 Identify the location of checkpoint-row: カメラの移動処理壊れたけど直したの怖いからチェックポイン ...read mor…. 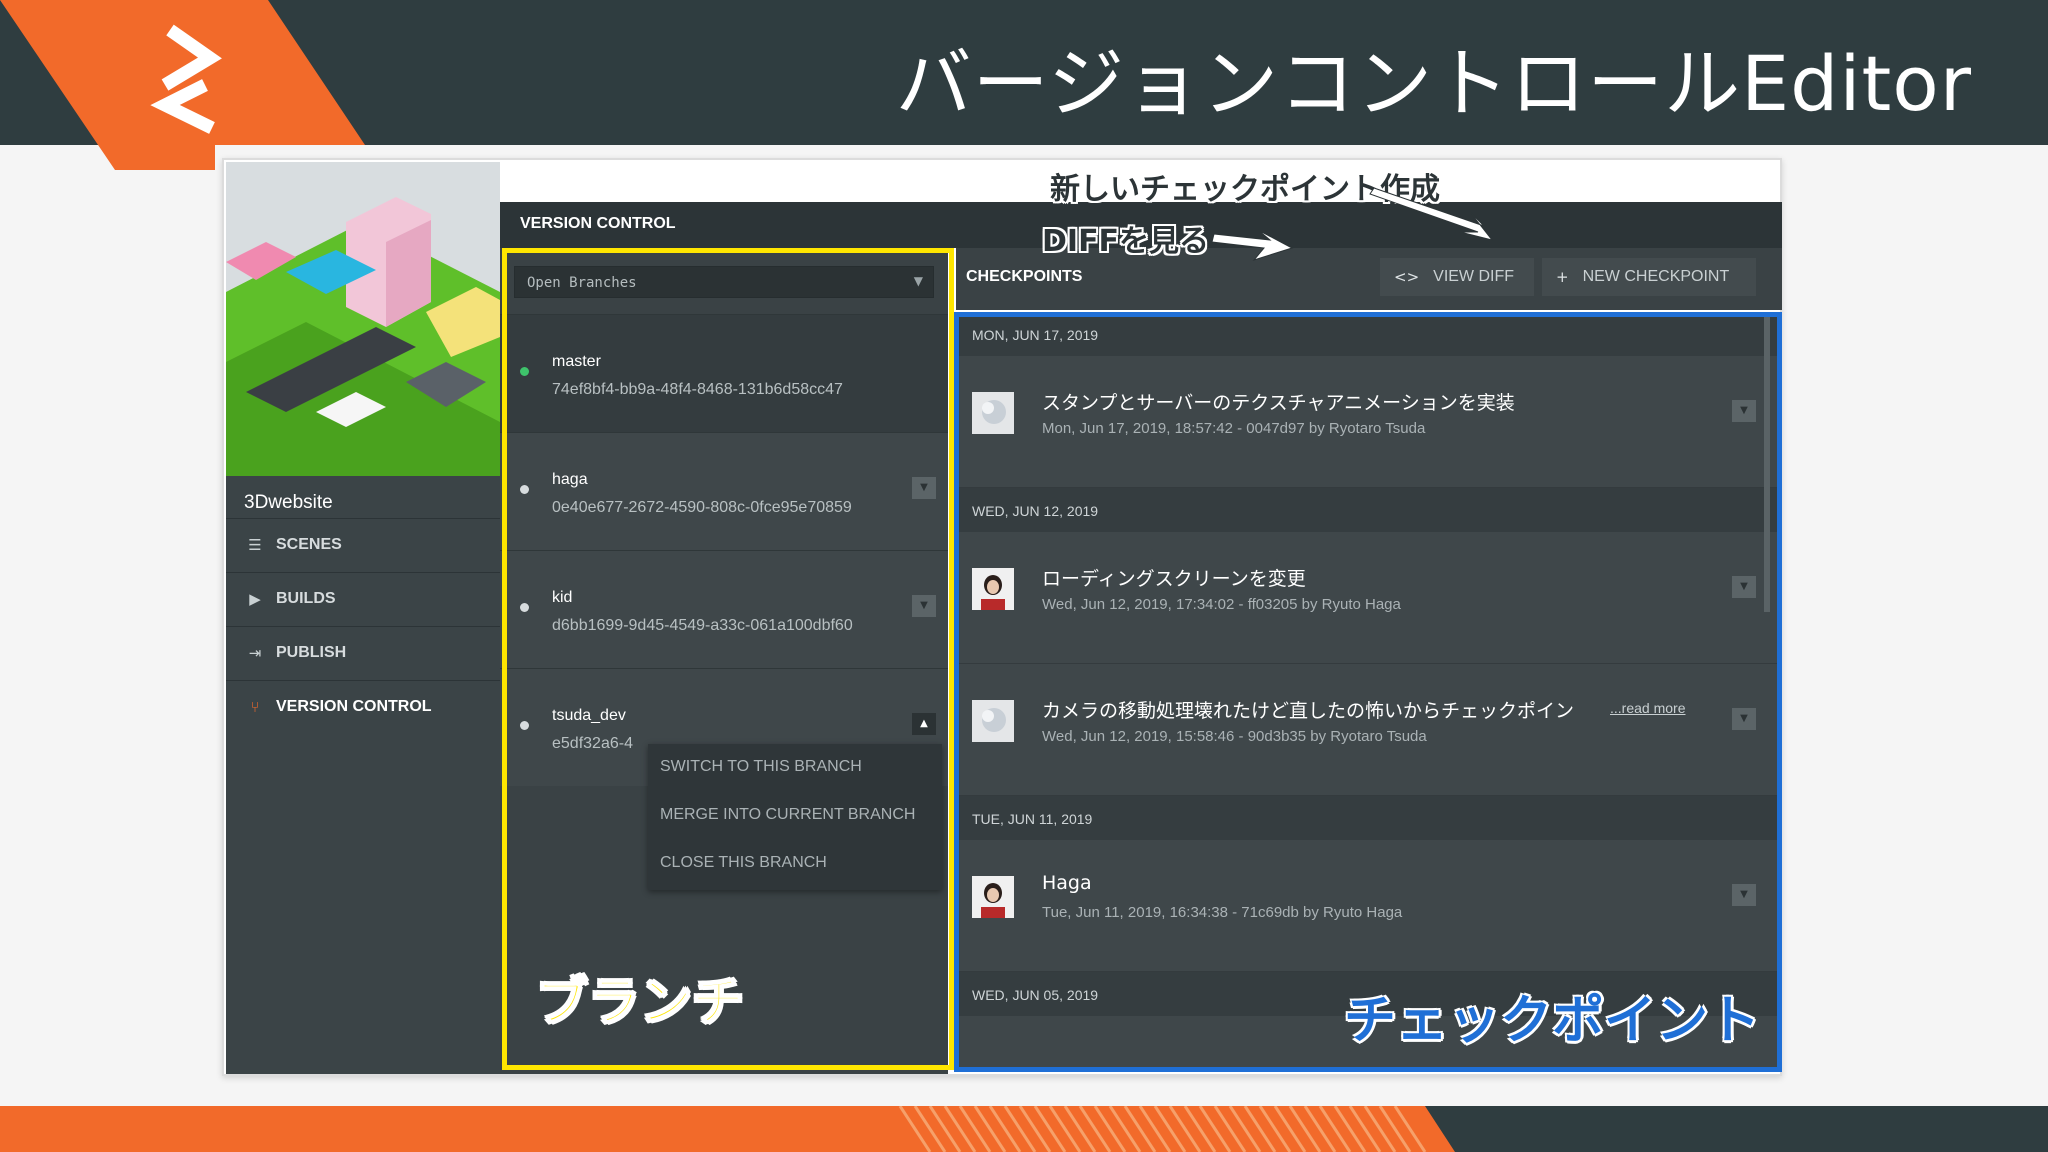
(1368, 730).